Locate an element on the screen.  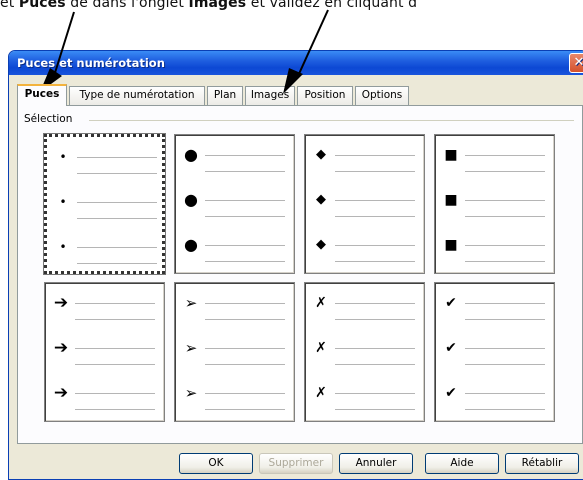
tab-type-numerotation: Type de numérotation is located at coordinates (137, 95).